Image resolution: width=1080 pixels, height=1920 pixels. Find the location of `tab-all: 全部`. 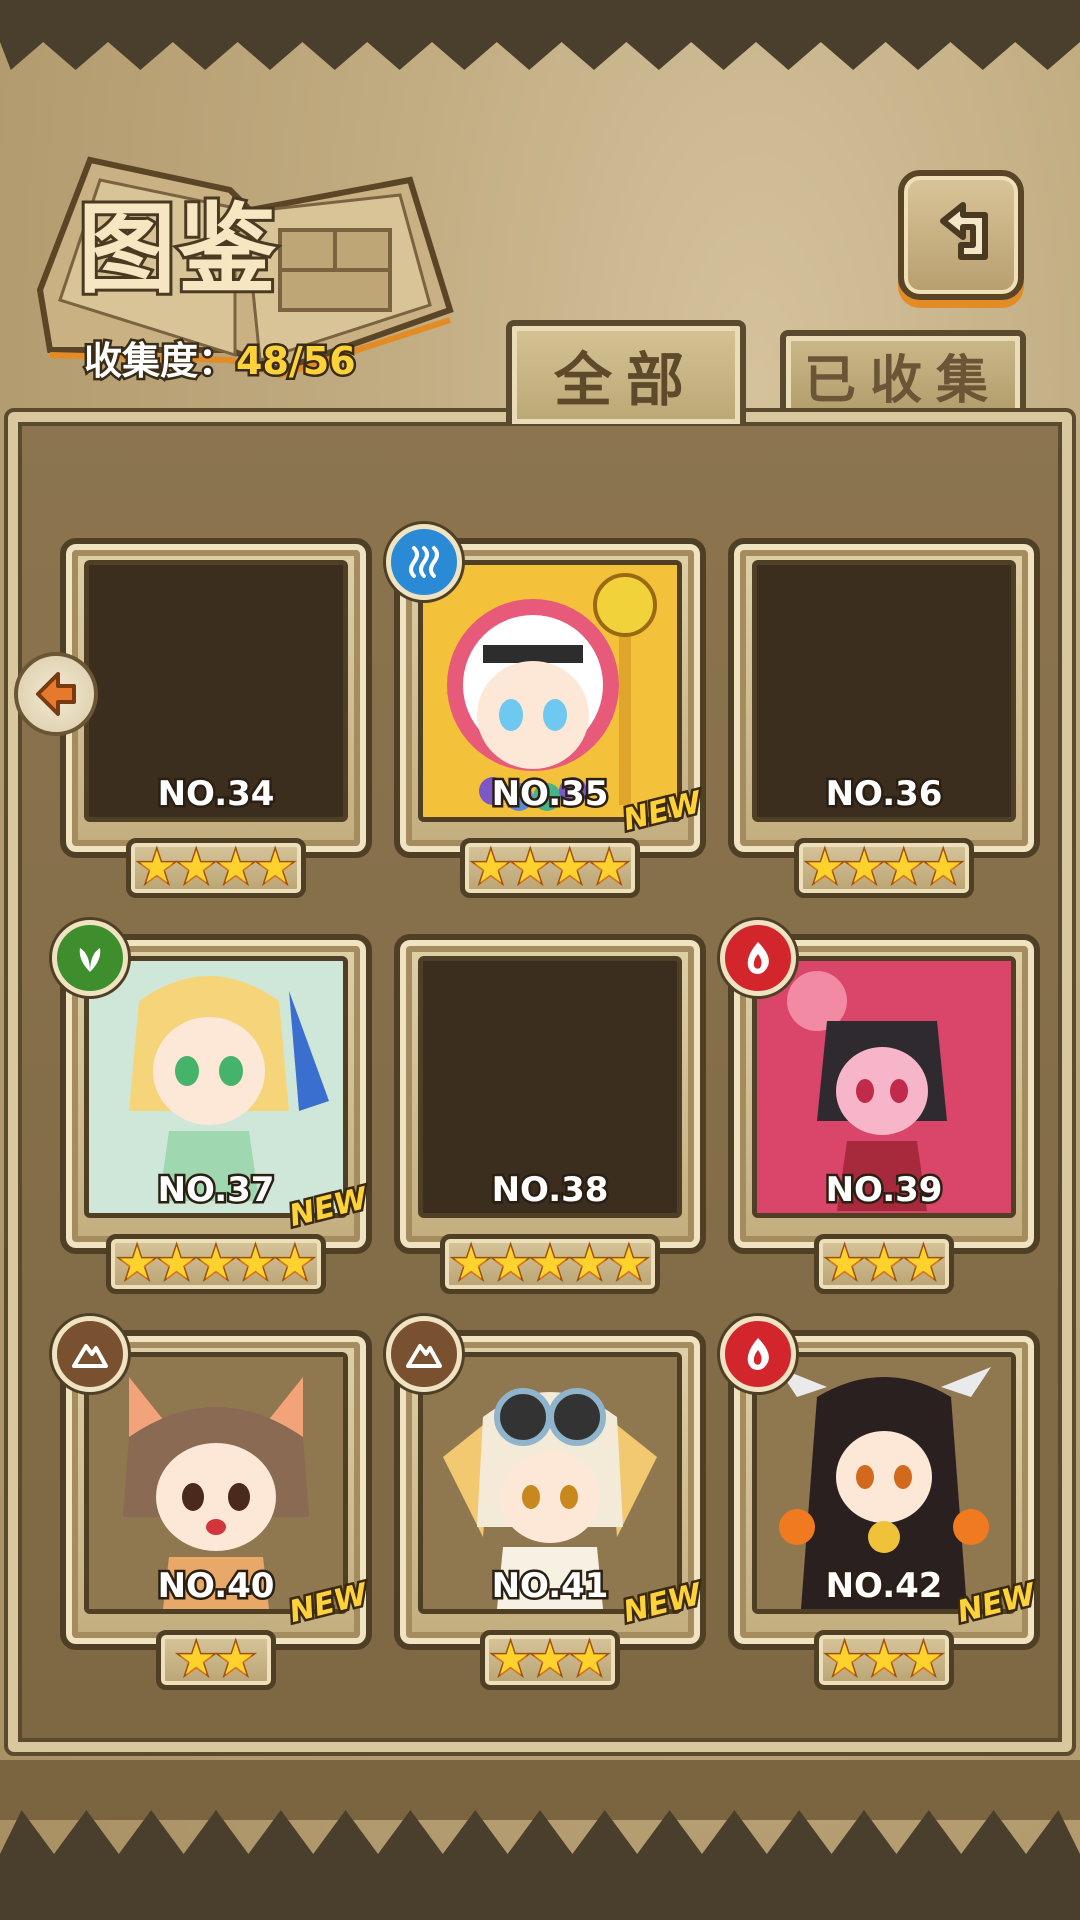

tab-all: 全部 is located at coordinates (626, 372).